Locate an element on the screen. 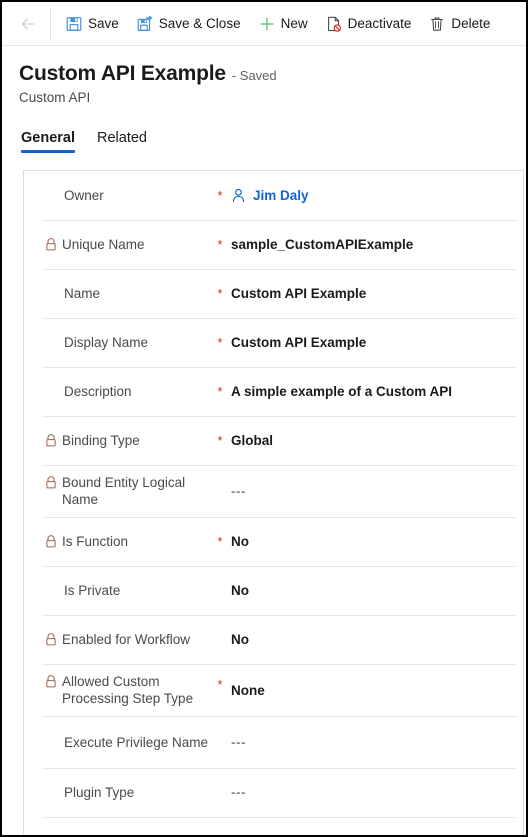 The width and height of the screenshot is (528, 837). field-value-is-function: No is located at coordinates (240, 541).